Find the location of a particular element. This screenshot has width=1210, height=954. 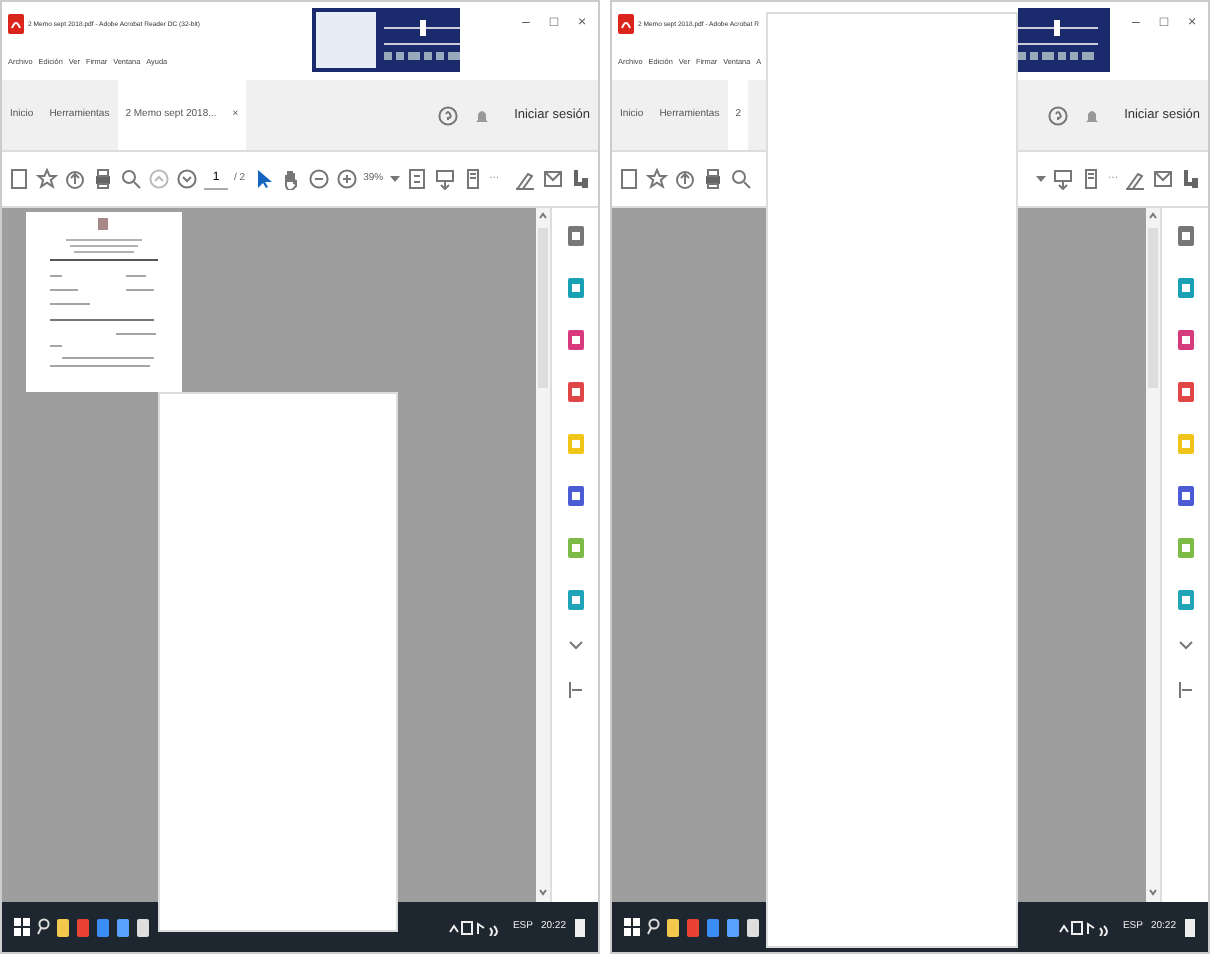

hand-icon is located at coordinates (290, 179).